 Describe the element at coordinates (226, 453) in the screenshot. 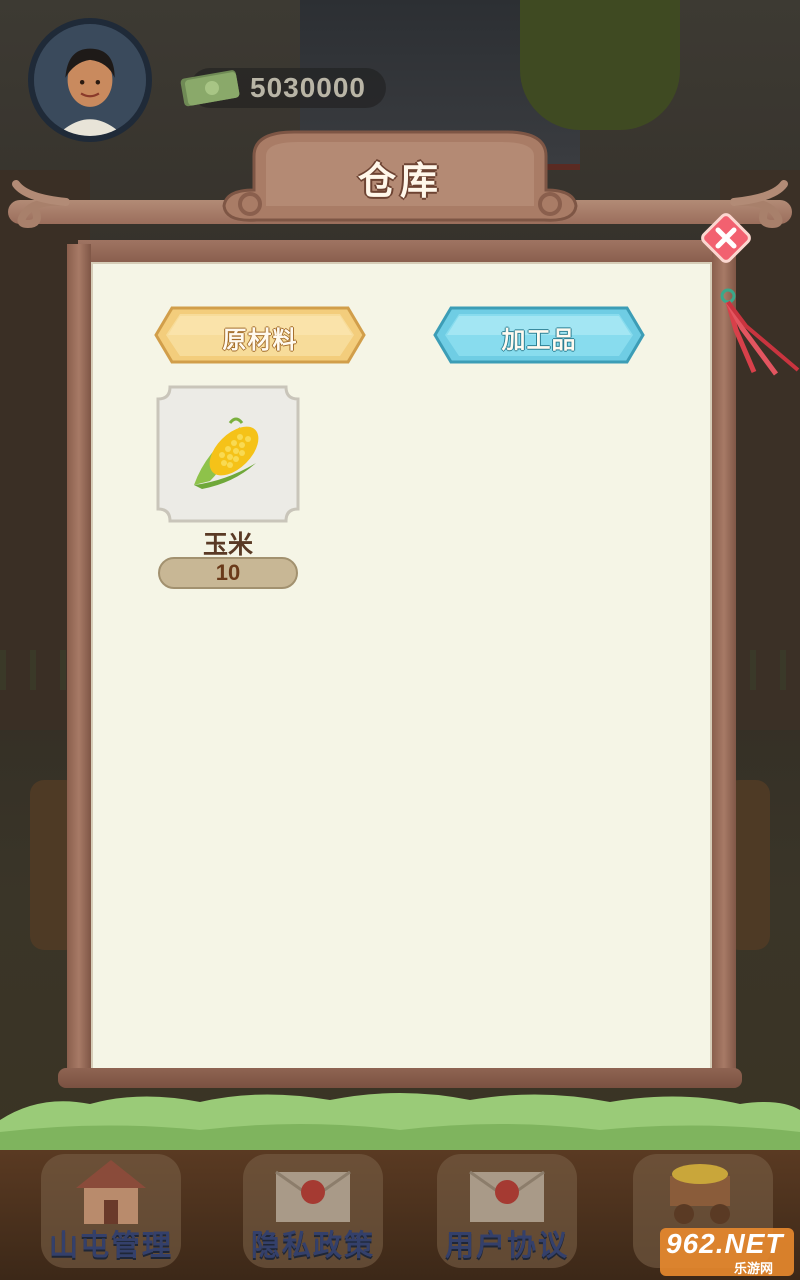

I see `corn-icon` at that location.